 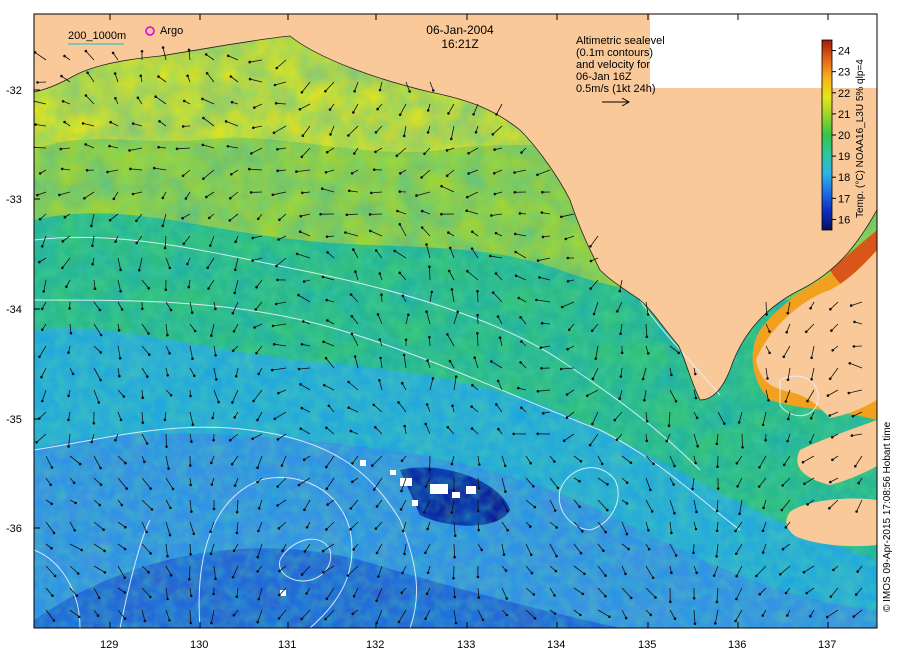 I want to click on credit-text: © IMOS 09-Apr-2015 17:08:56 Hobart time, so click(x=887, y=516).